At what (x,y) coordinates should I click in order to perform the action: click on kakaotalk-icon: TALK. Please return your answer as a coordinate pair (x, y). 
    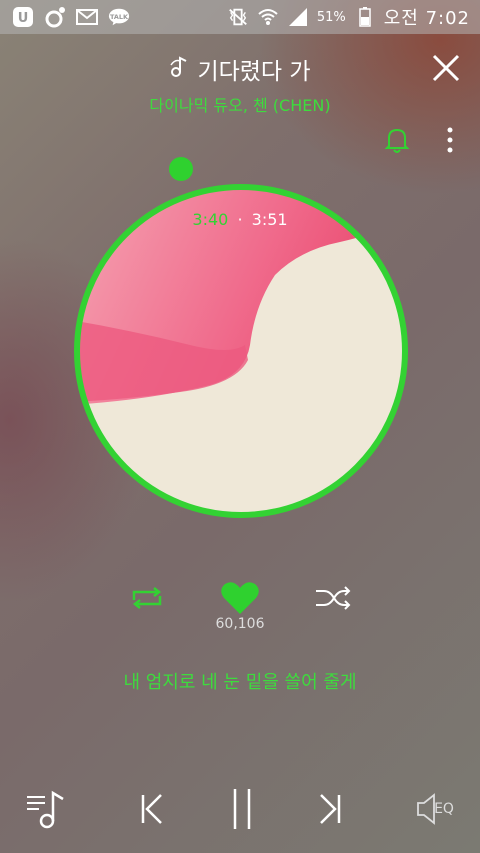
    Looking at the image, I should click on (119, 17).